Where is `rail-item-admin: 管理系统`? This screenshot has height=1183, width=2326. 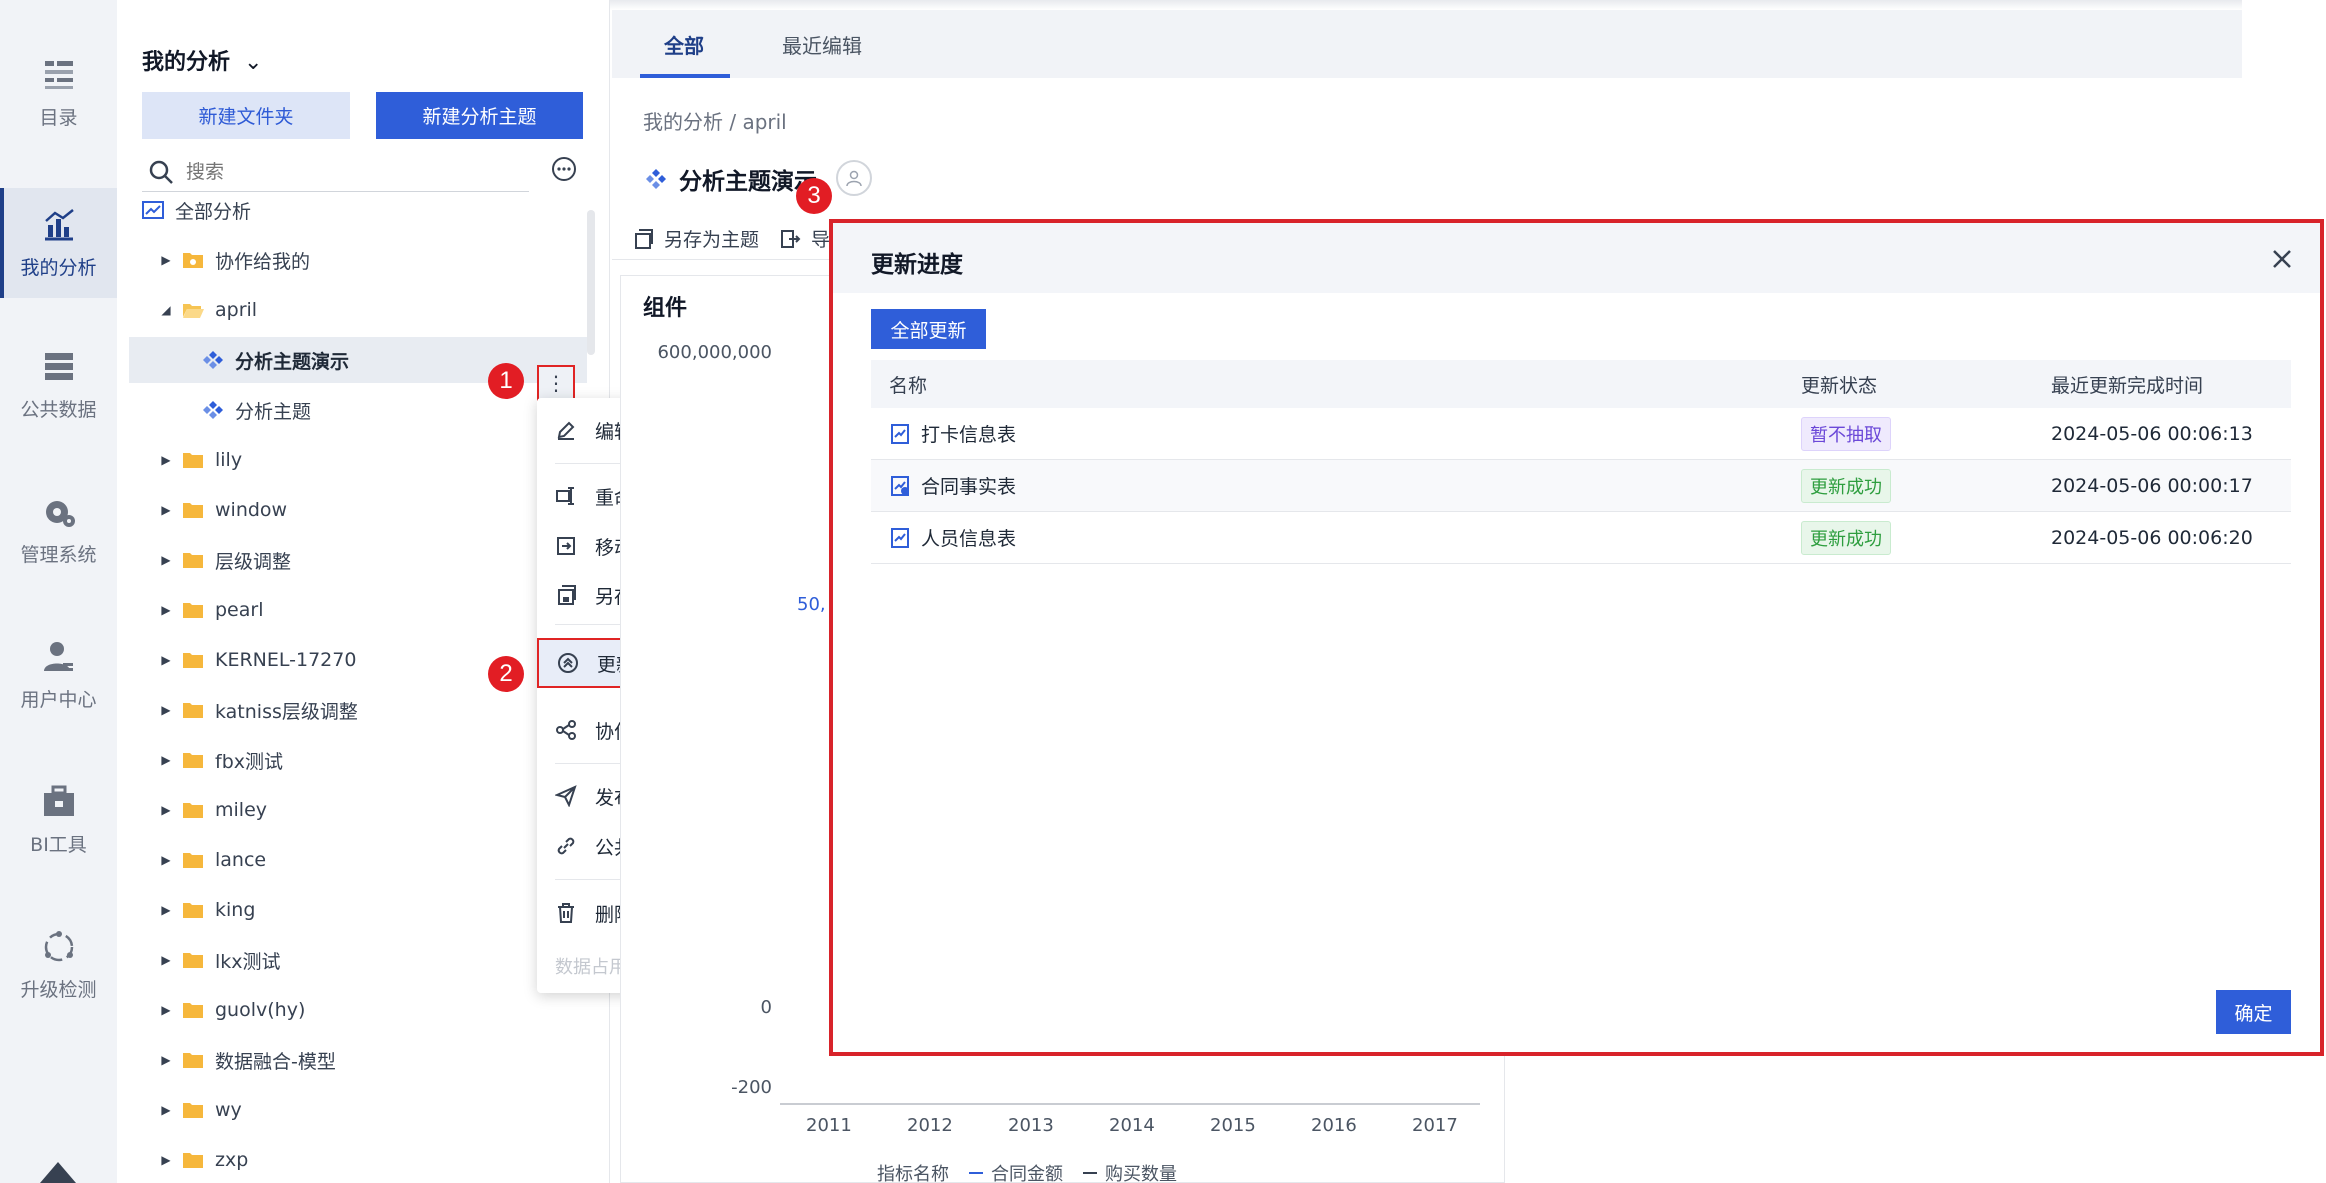 rail-item-admin: 管理系统 is located at coordinates (58, 530).